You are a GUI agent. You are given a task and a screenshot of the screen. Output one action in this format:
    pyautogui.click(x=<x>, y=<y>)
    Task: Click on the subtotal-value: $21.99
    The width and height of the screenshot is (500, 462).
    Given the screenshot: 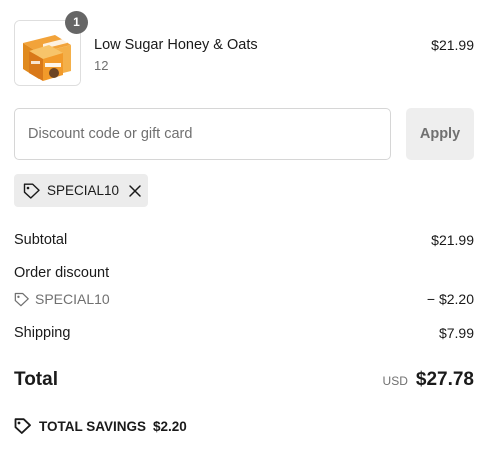 What is the action you would take?
    pyautogui.click(x=452, y=240)
    